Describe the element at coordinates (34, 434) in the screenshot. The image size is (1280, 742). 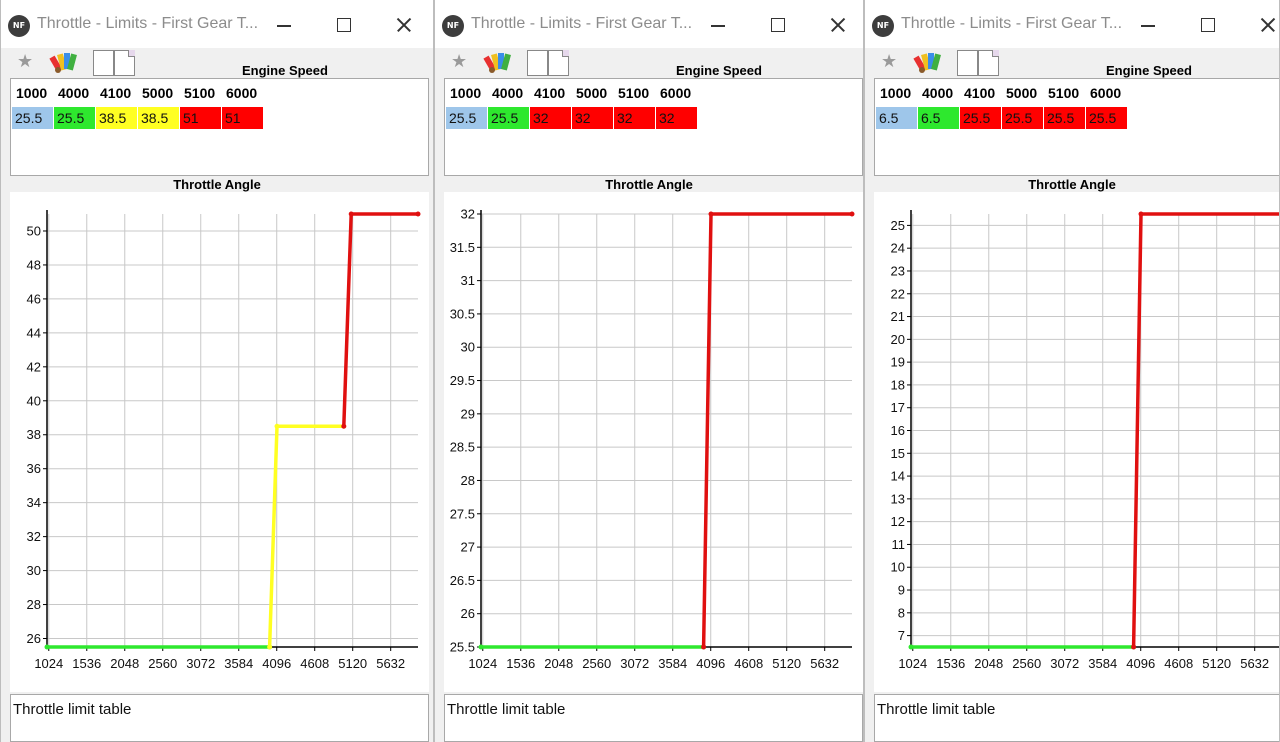
I see `y-tick-label: 38` at that location.